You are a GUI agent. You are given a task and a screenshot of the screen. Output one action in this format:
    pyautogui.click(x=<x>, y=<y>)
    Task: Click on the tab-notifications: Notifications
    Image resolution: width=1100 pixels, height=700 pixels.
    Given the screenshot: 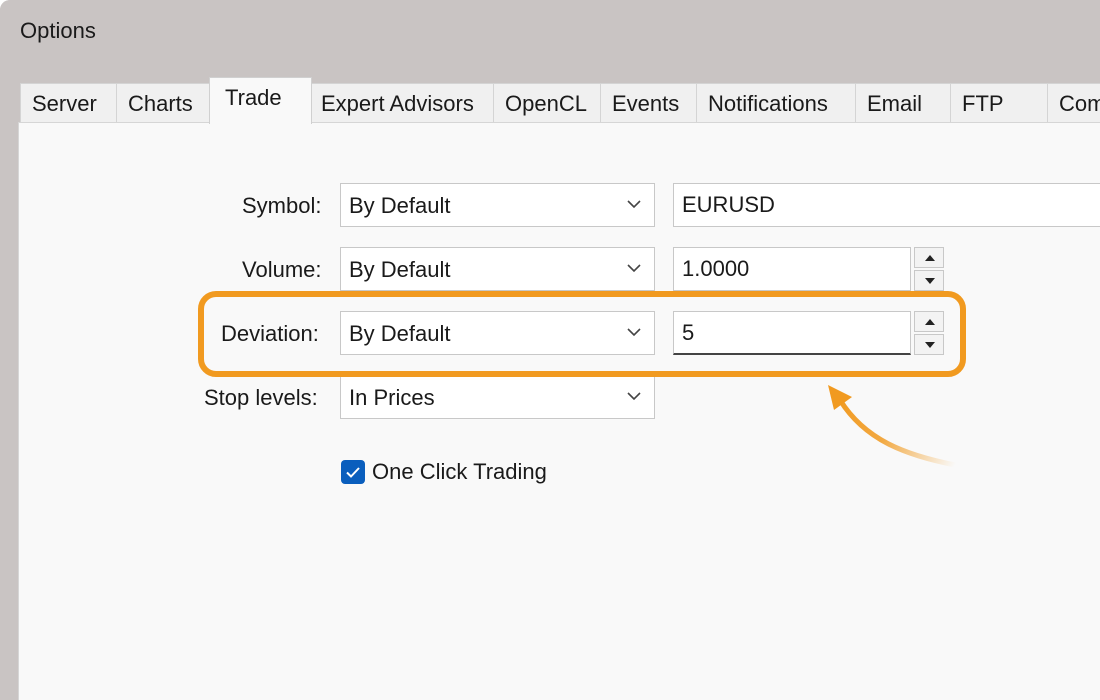 What is the action you would take?
    pyautogui.click(x=776, y=103)
    